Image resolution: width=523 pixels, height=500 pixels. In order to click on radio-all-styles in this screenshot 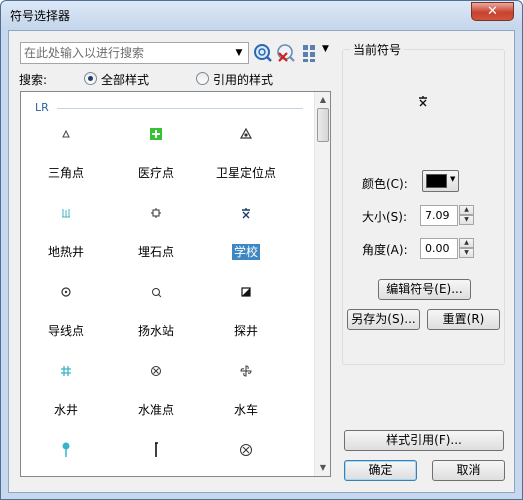, I will do `click(90, 78)`.